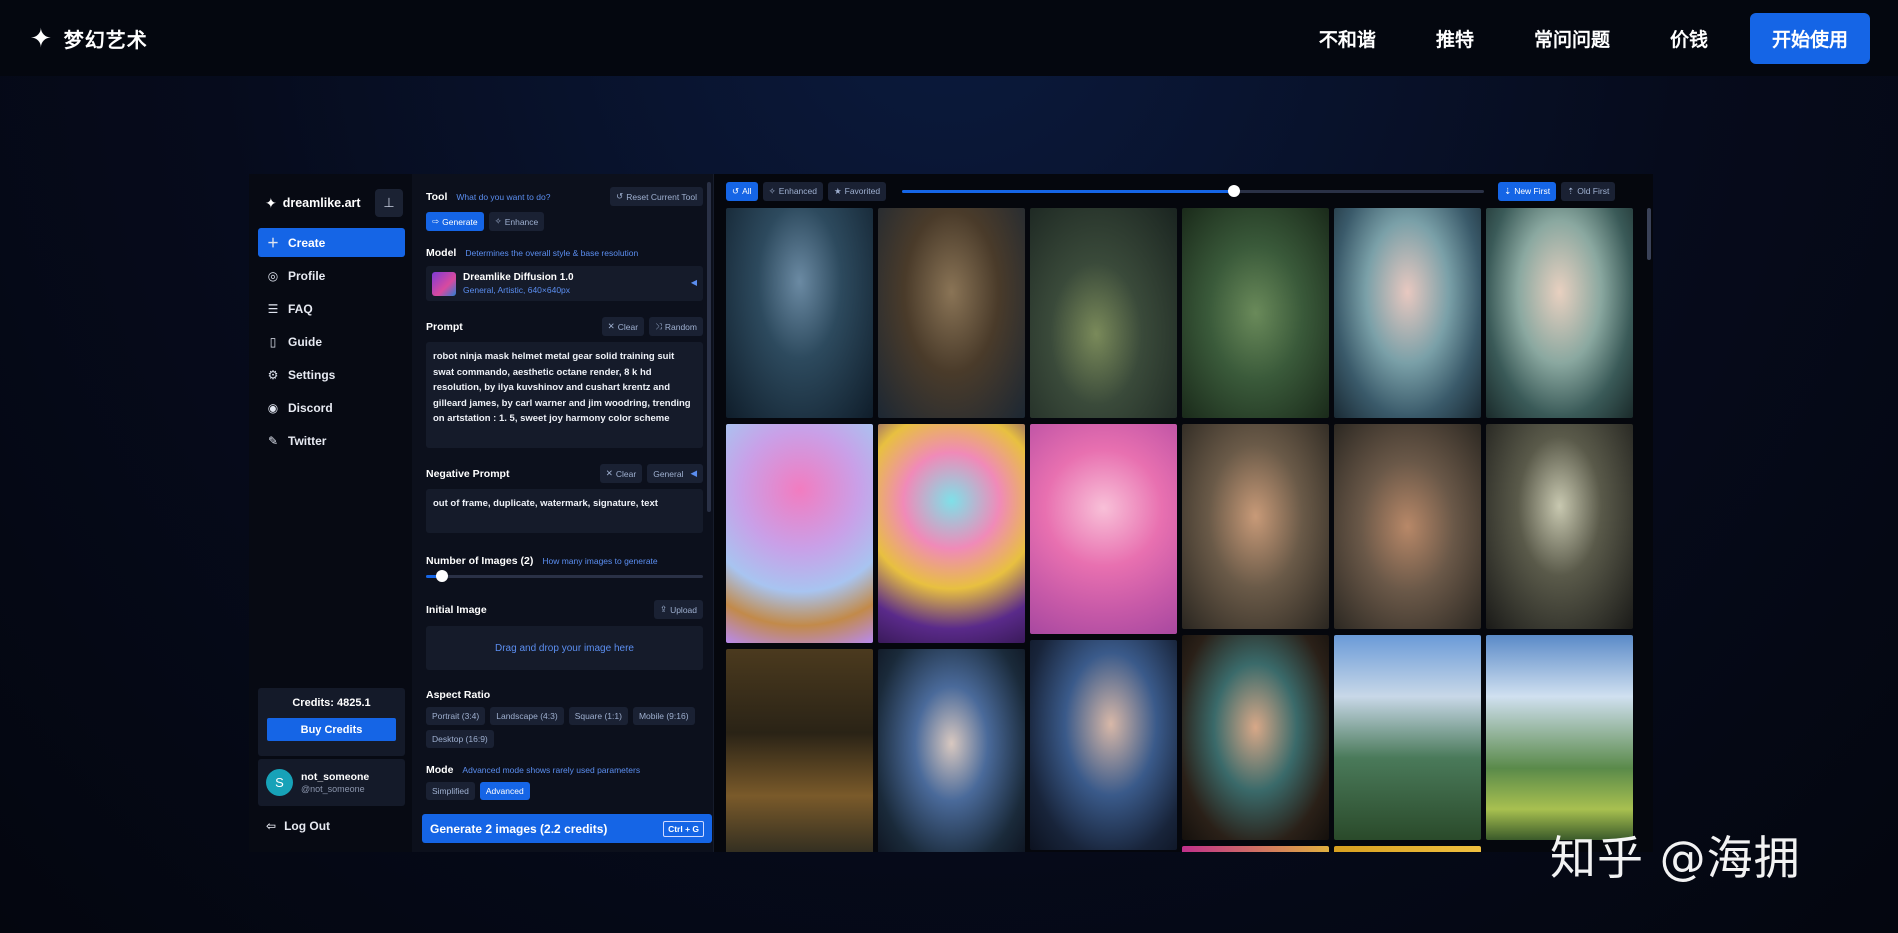 This screenshot has width=1898, height=933. I want to click on site-brand: ✦ 梦幻艺术, so click(89, 38).